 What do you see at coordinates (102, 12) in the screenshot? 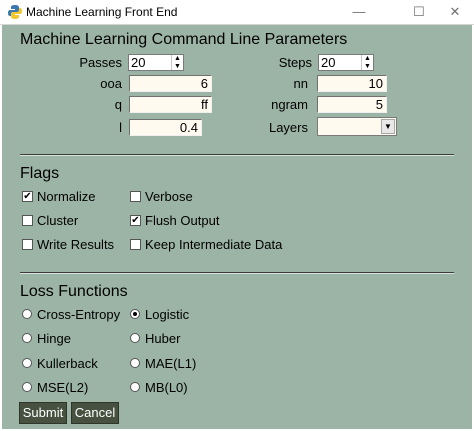
I see `window-title: Machine Learning Front End` at bounding box center [102, 12].